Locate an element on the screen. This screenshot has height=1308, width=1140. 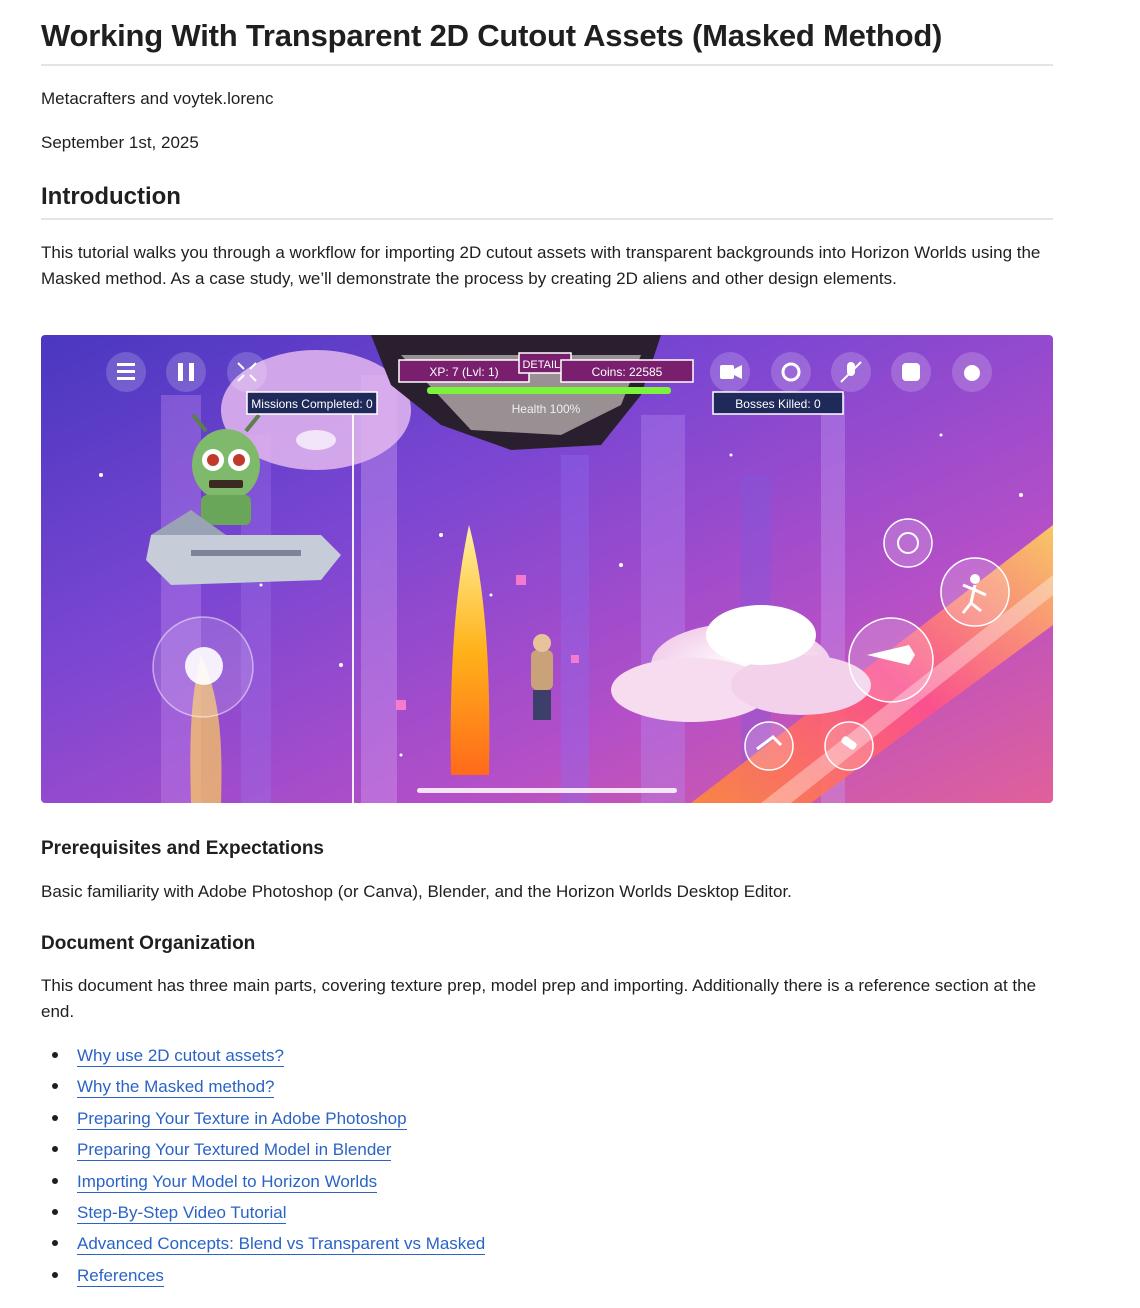
hud-missions-box: Missions Completed: 0 is located at coordinates (312, 403).